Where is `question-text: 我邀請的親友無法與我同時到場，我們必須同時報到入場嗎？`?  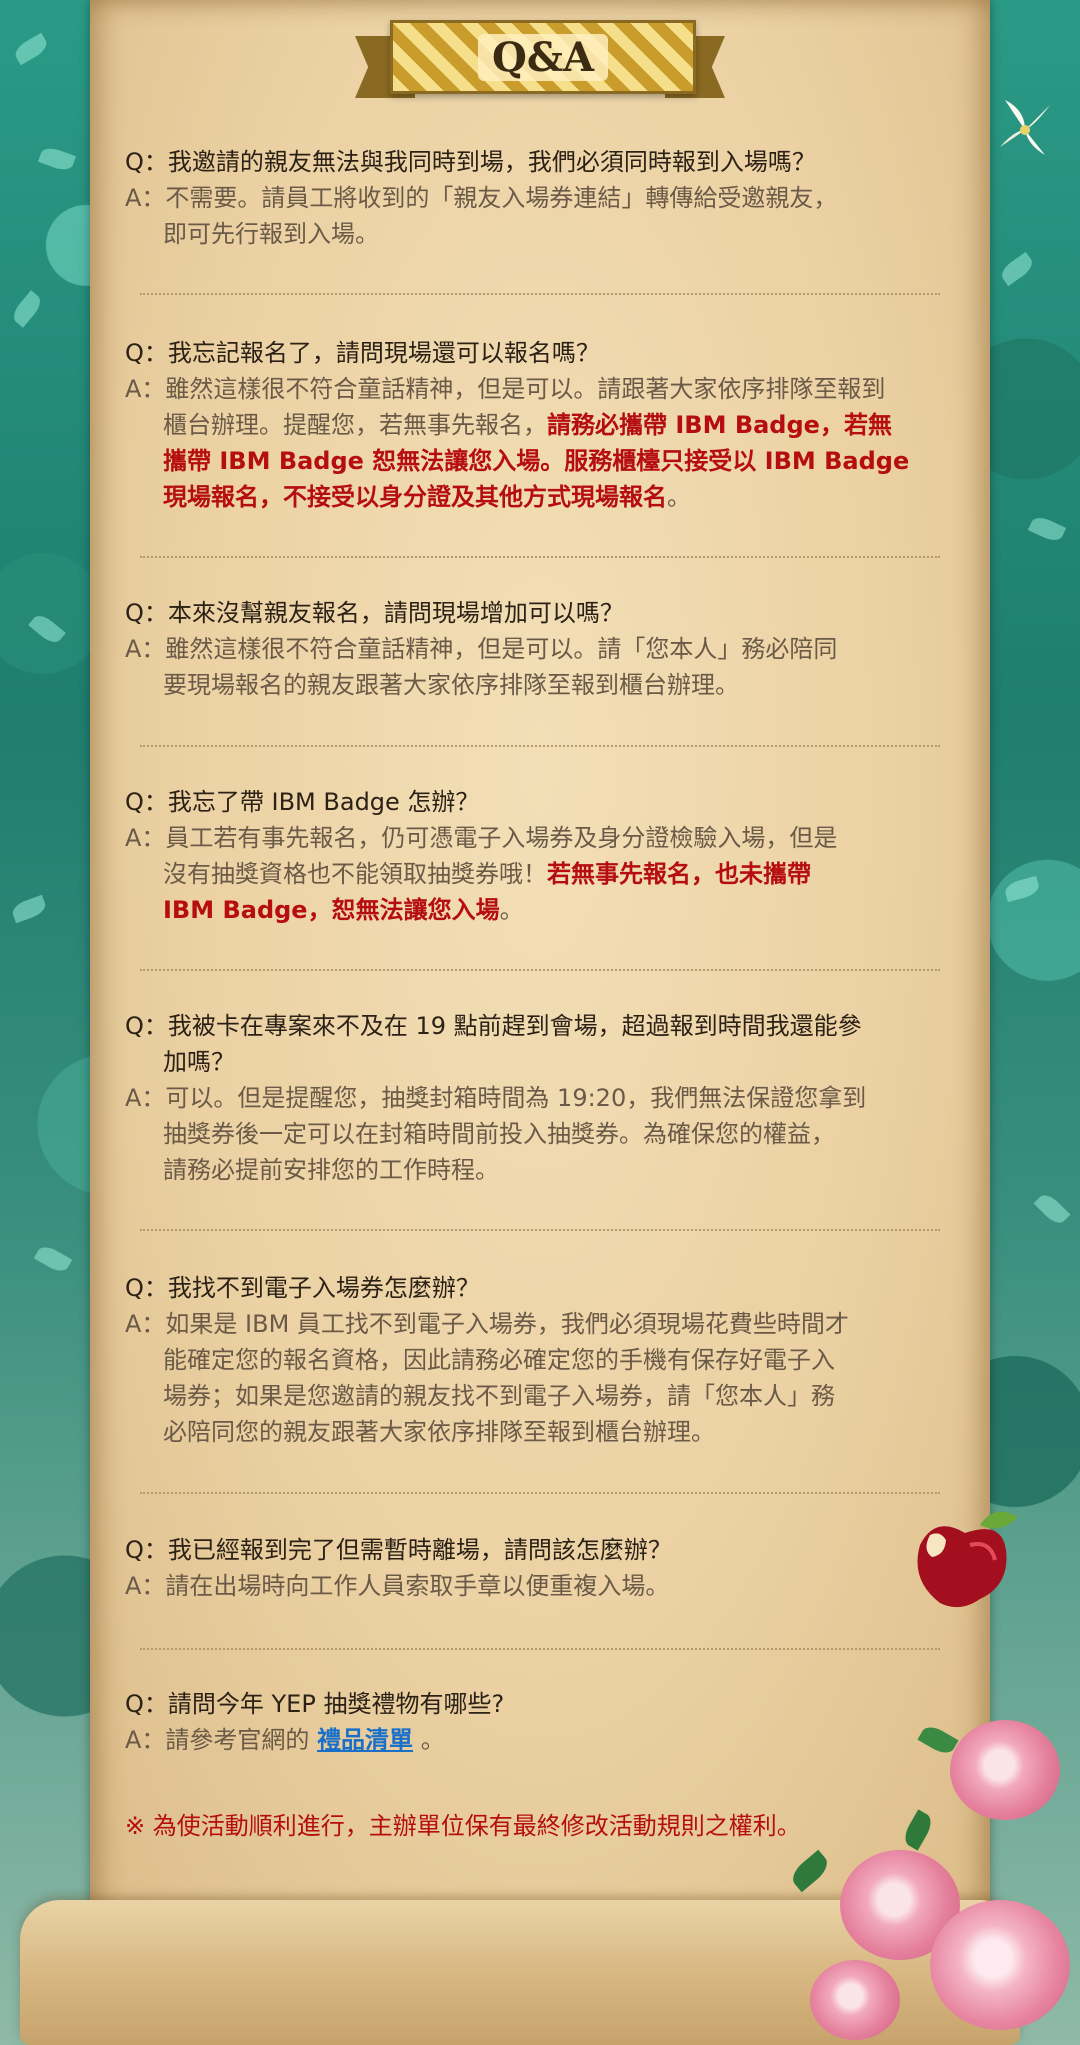 question-text: 我邀請的親友無法與我同時到場，我們必須同時報到入場嗎？ is located at coordinates (491, 162).